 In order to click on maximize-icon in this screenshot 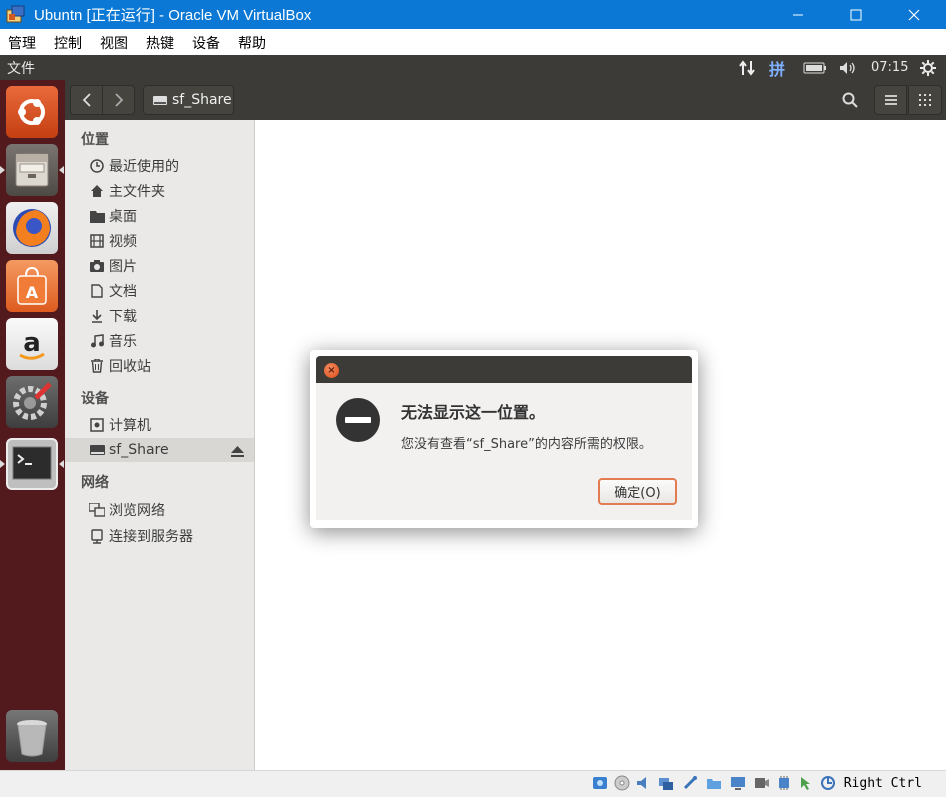, I will do `click(856, 14)`.